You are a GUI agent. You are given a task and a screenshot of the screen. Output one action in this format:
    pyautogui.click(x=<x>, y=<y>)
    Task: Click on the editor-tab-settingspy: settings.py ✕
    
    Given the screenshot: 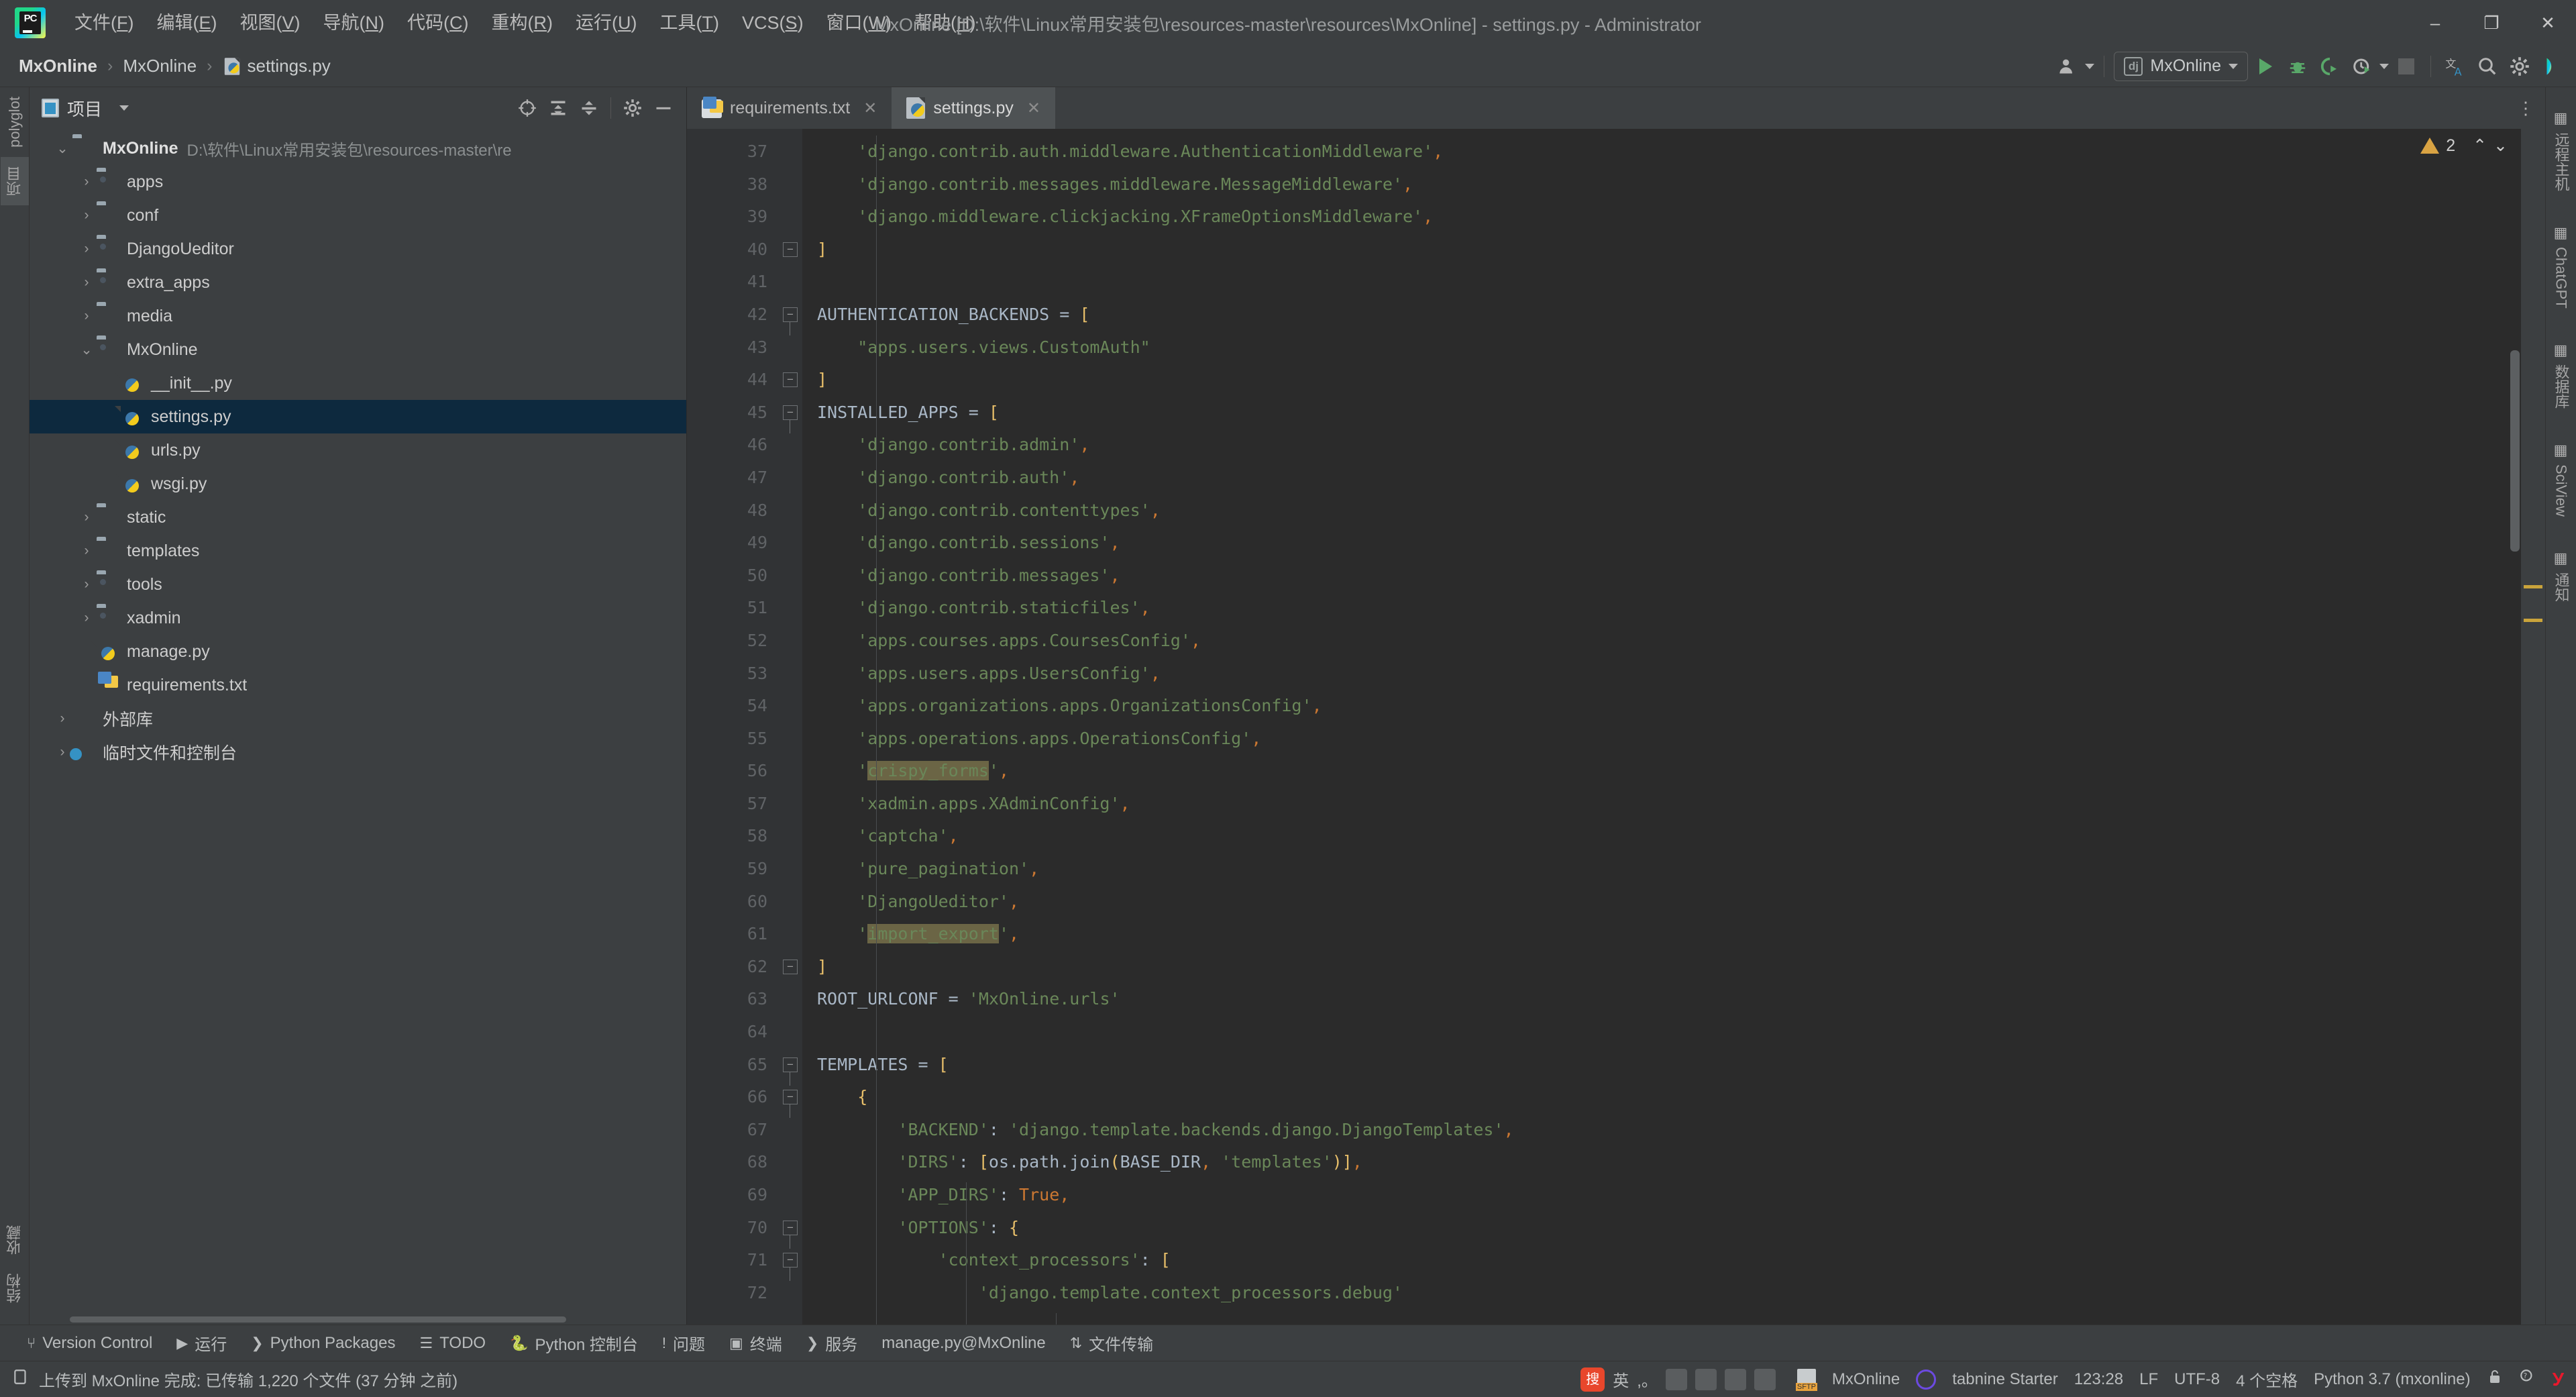 What is the action you would take?
    pyautogui.click(x=973, y=108)
    